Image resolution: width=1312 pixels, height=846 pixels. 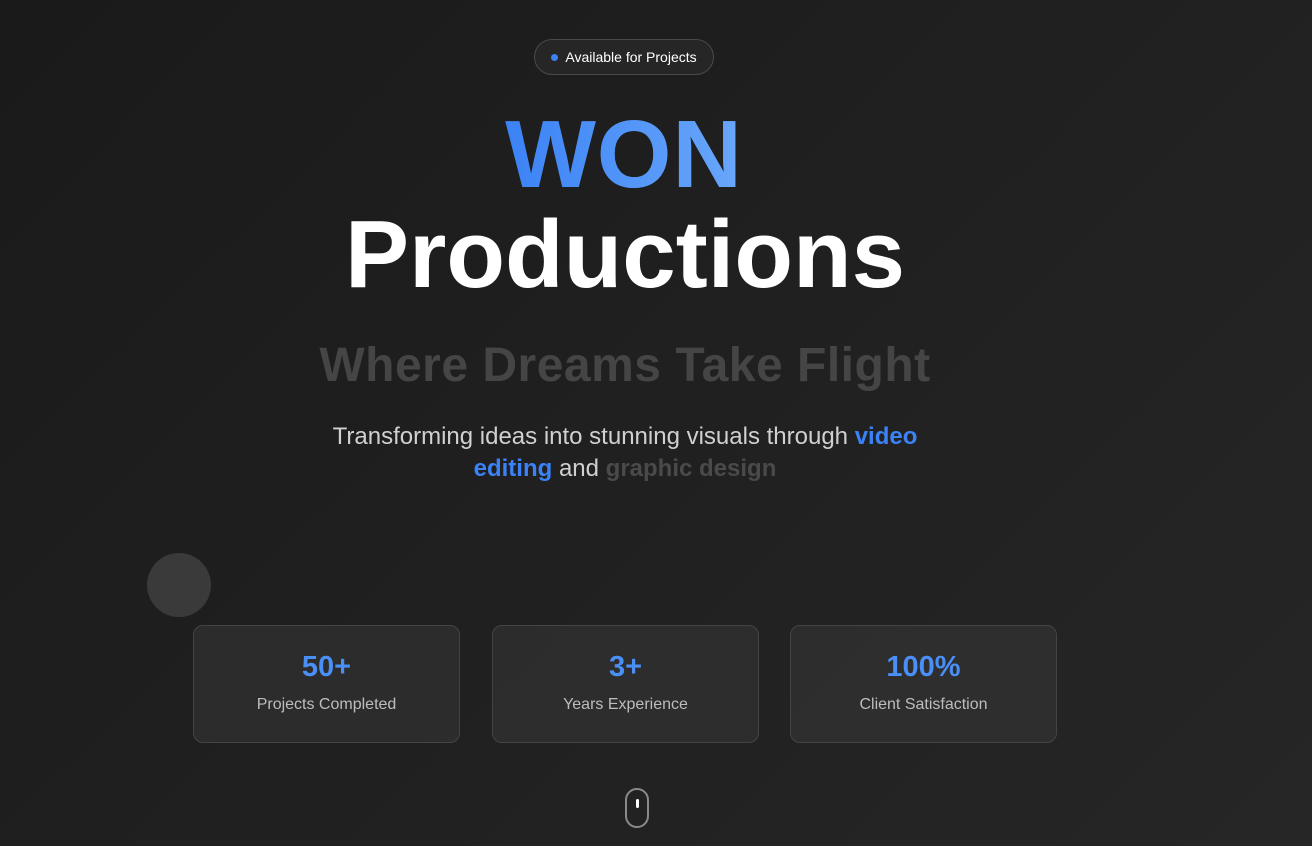 I want to click on highlight-graphic-design: graphic design, so click(x=691, y=468).